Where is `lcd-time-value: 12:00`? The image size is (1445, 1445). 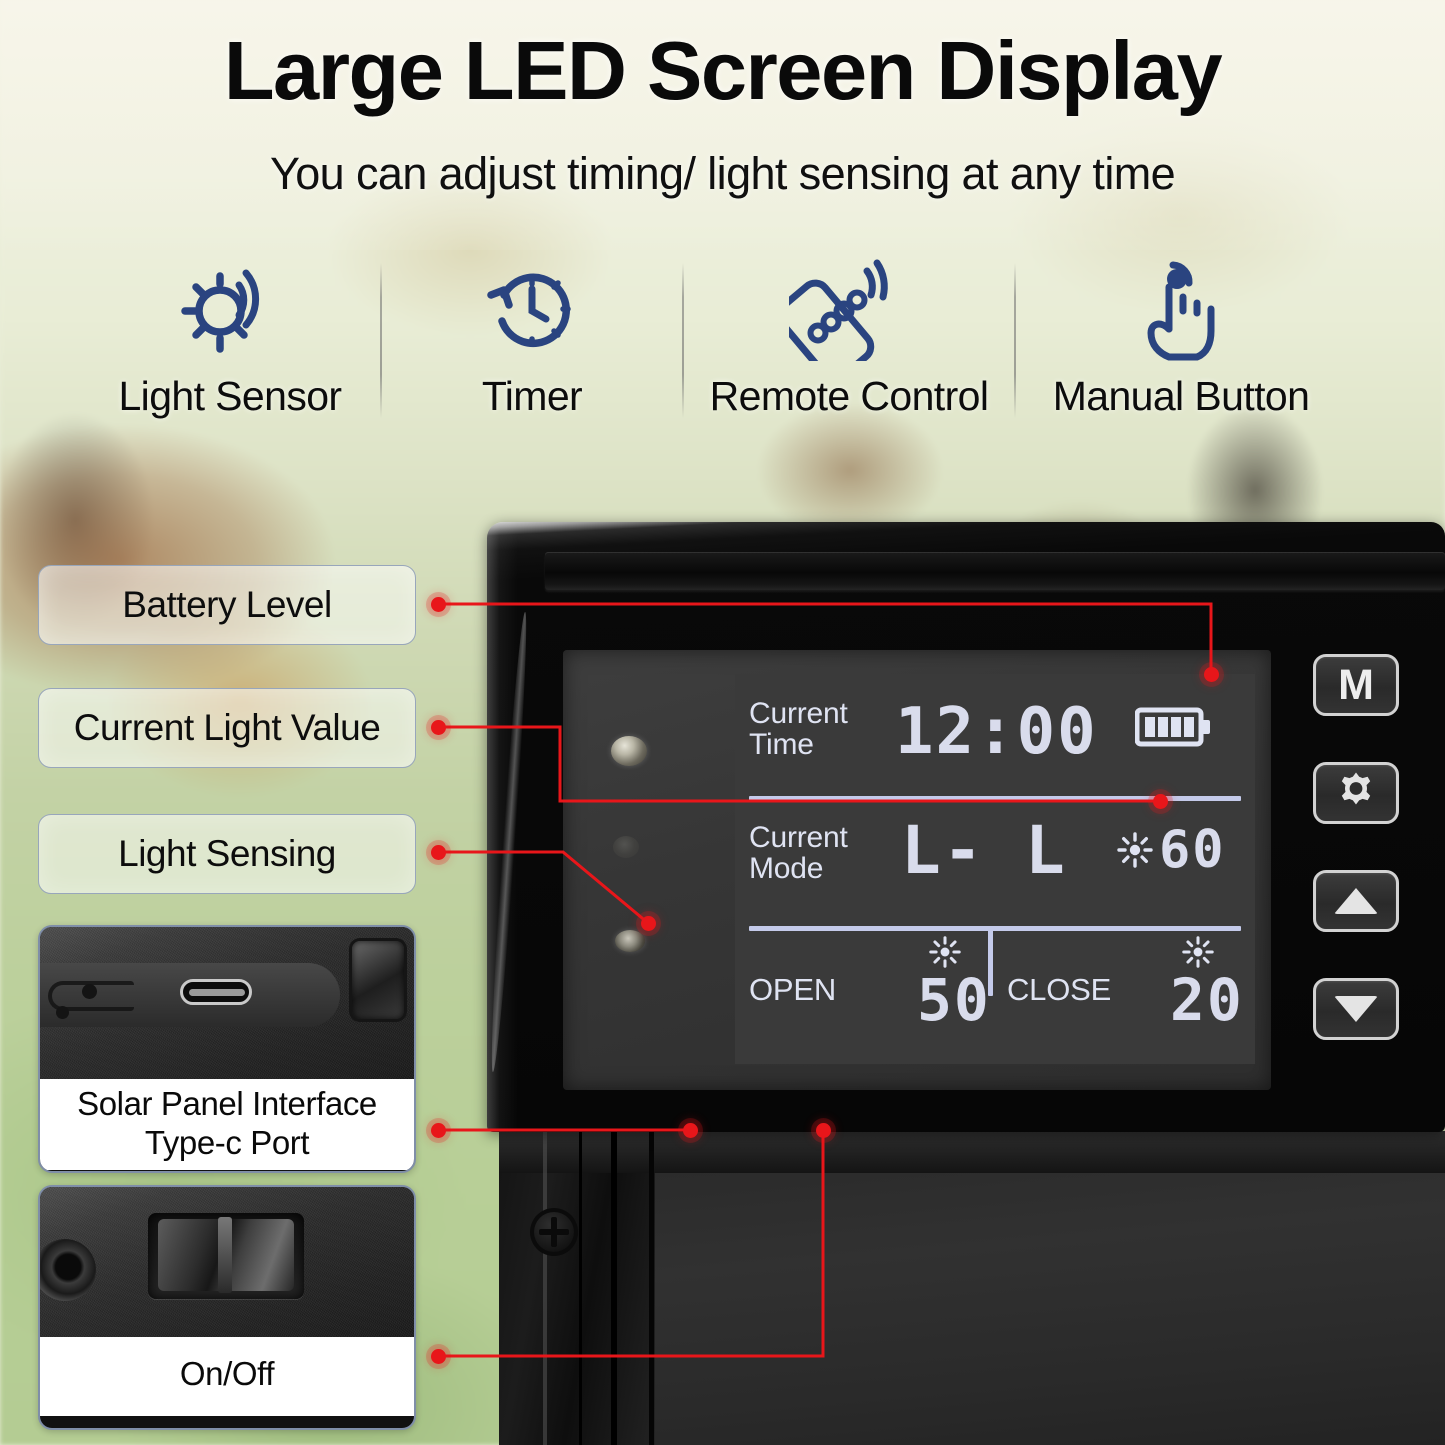
lcd-time-value: 12:00 is located at coordinates (996, 732).